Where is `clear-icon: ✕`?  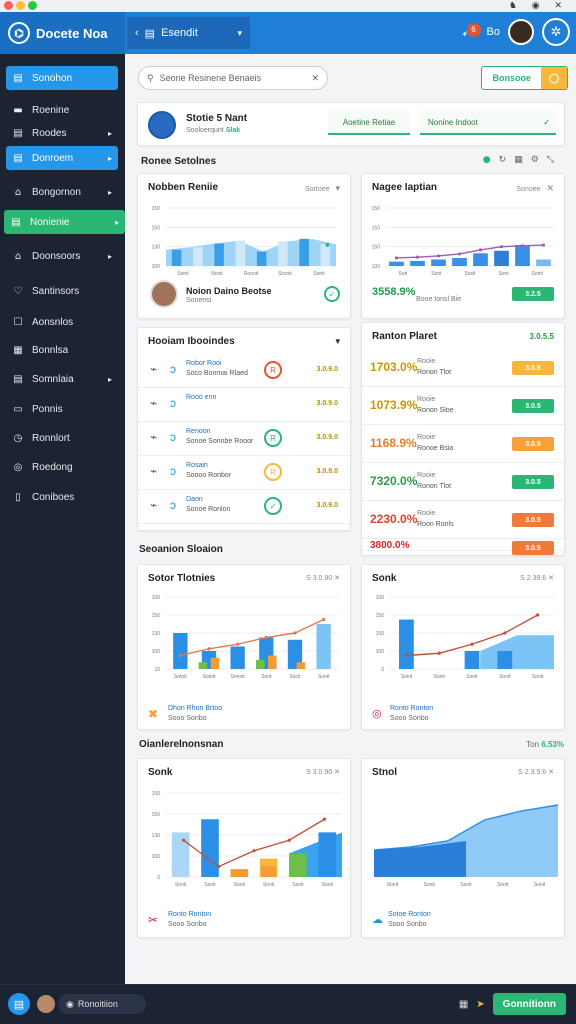 clear-icon: ✕ is located at coordinates (315, 78).